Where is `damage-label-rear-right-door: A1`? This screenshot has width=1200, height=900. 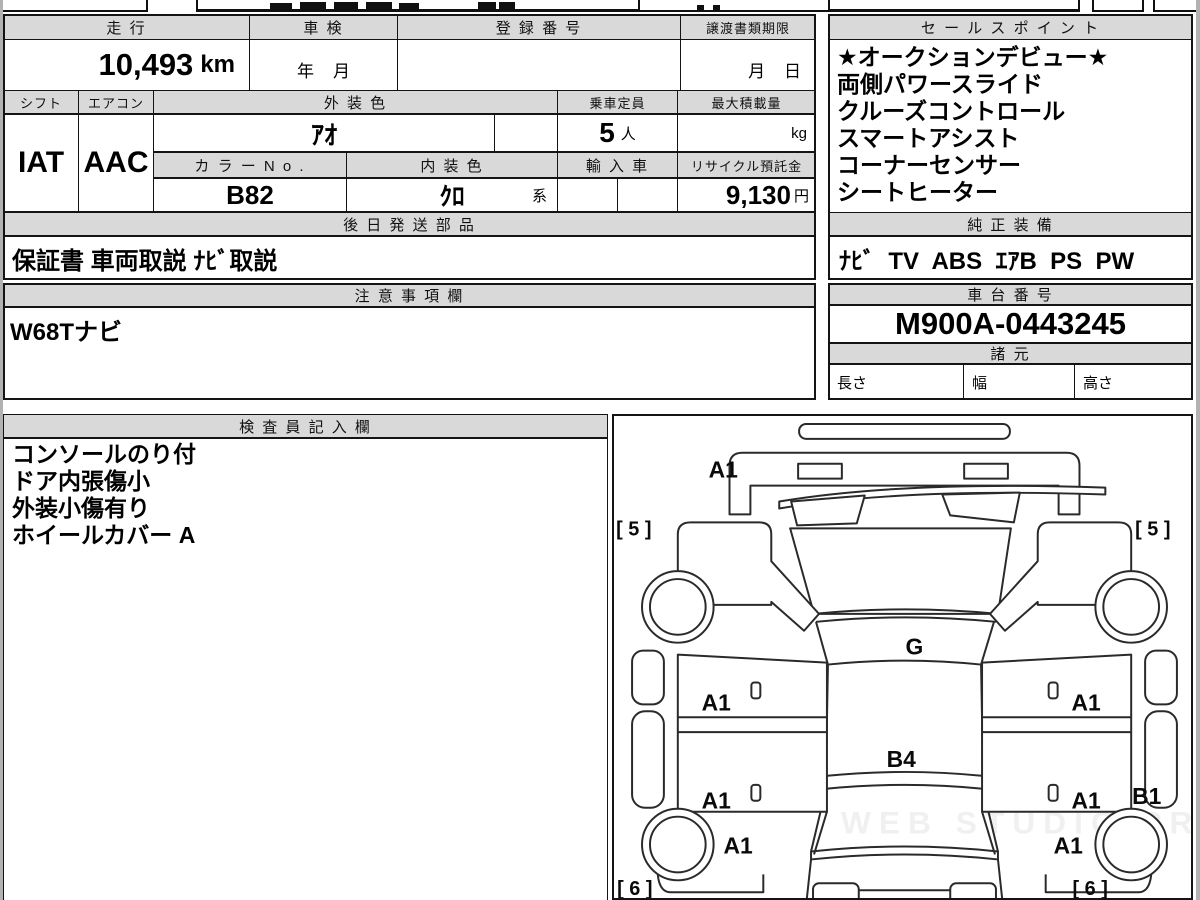
damage-label-rear-right-door: A1 is located at coordinates (1087, 801).